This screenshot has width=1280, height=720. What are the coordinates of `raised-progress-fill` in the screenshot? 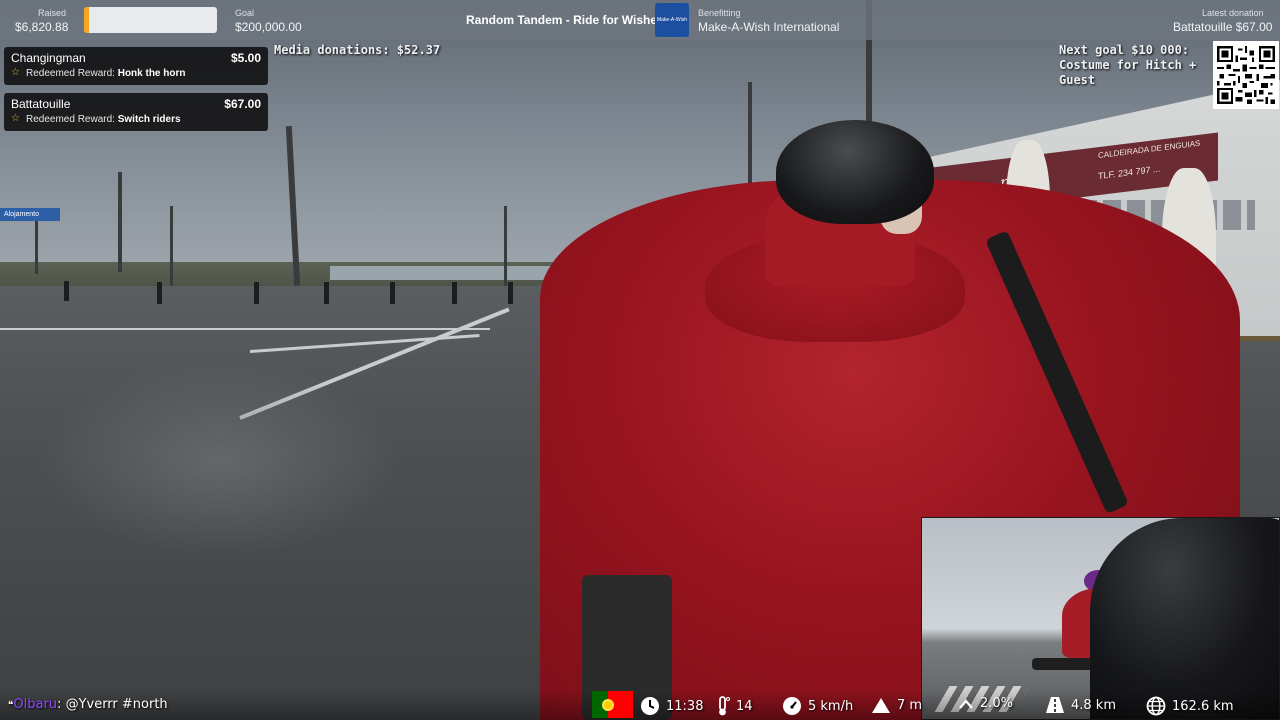 It's located at (86, 20).